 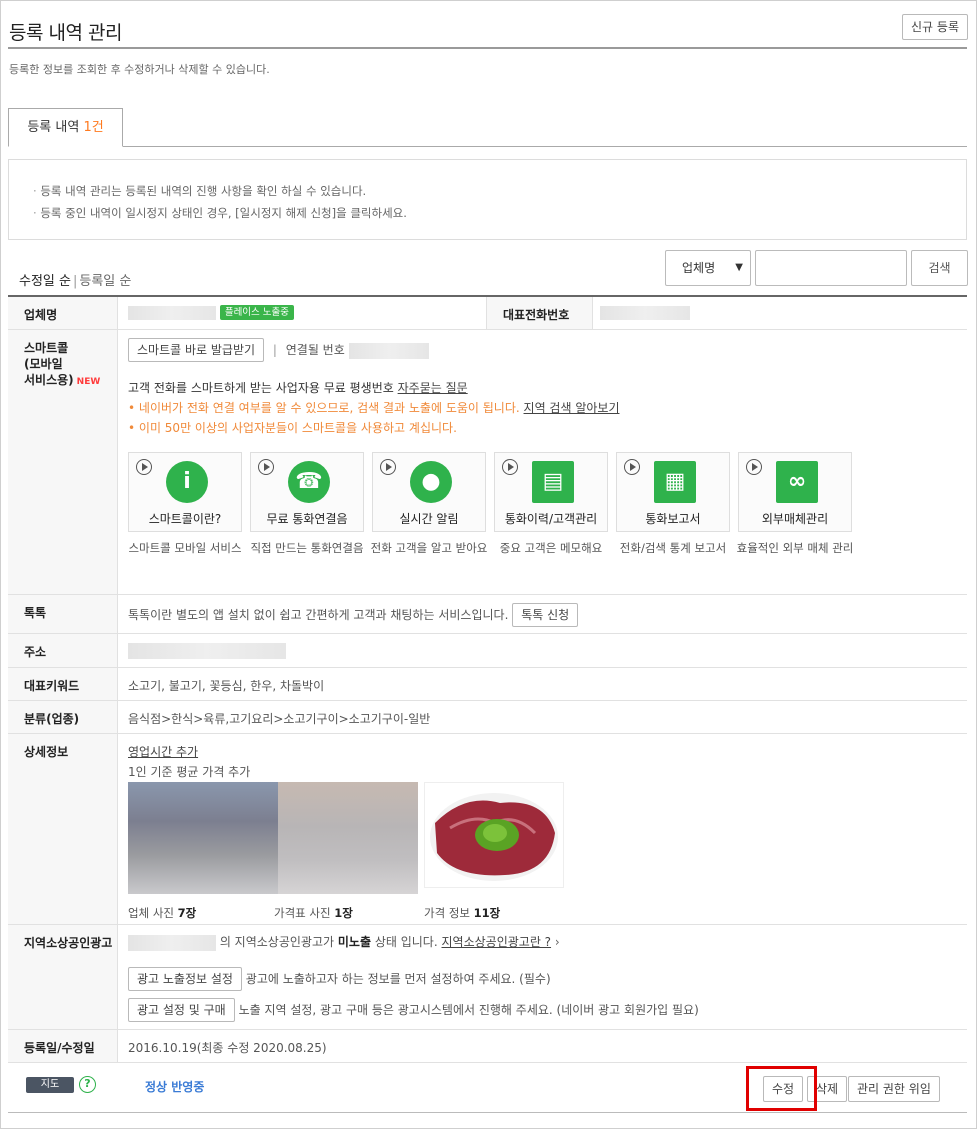 I want to click on service-card: ☎ 무료 통화연결음, so click(x=307, y=492).